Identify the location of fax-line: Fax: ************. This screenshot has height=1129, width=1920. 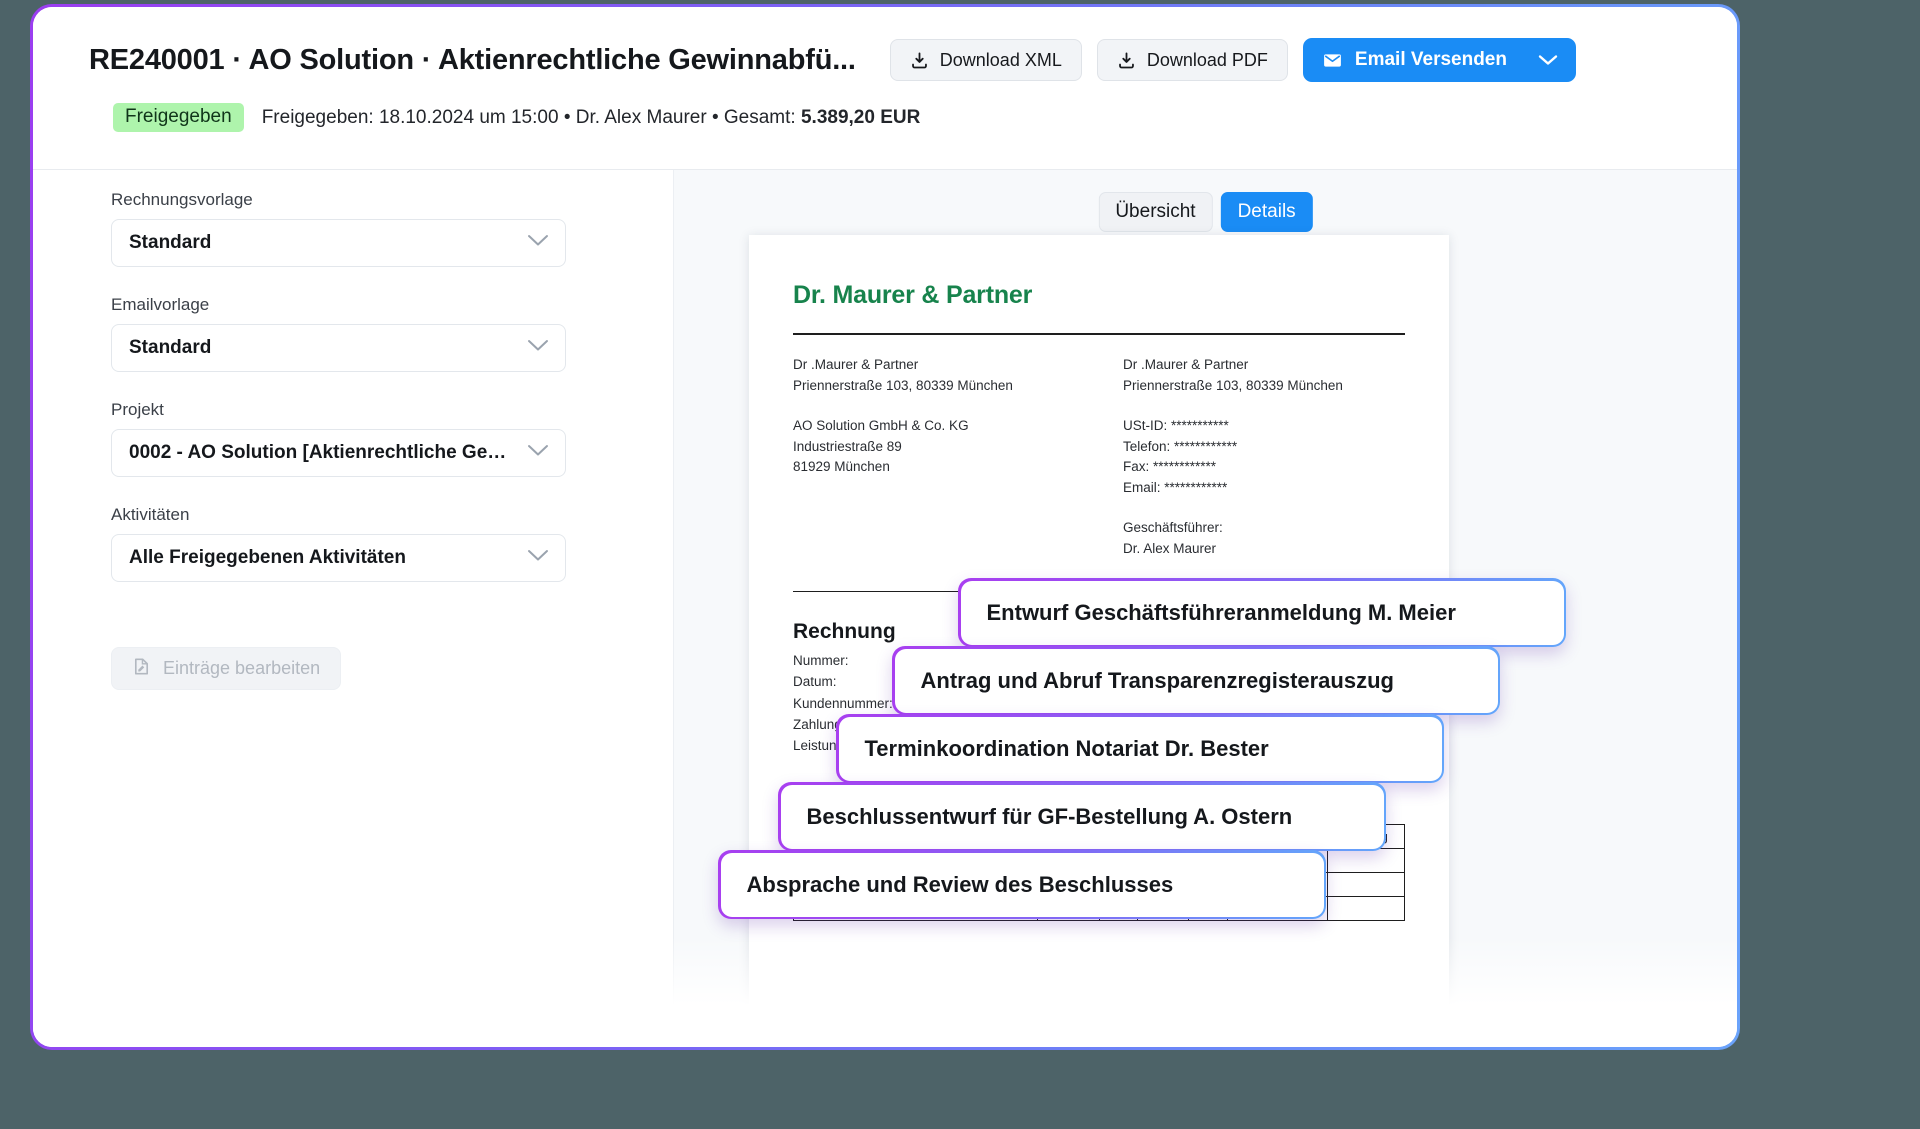
(1170, 467).